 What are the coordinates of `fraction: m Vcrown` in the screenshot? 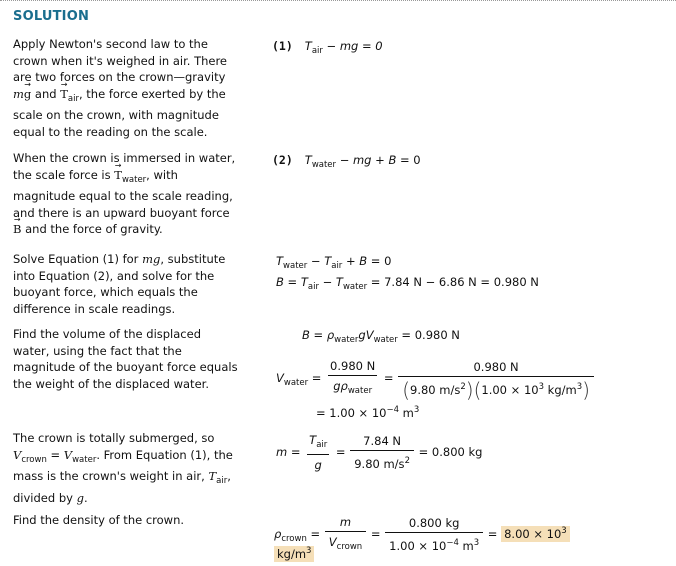 It's located at (345, 534).